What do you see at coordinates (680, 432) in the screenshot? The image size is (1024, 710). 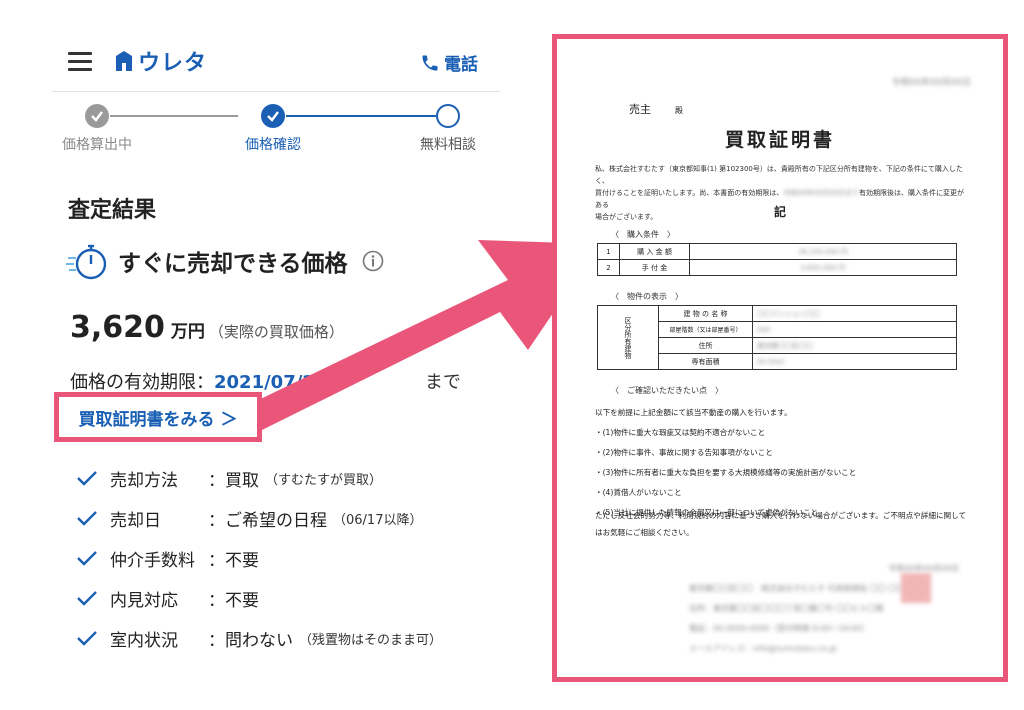 I see `list-item: ・(1)物件に重大な瑕疵又は契約不適合がないこと` at bounding box center [680, 432].